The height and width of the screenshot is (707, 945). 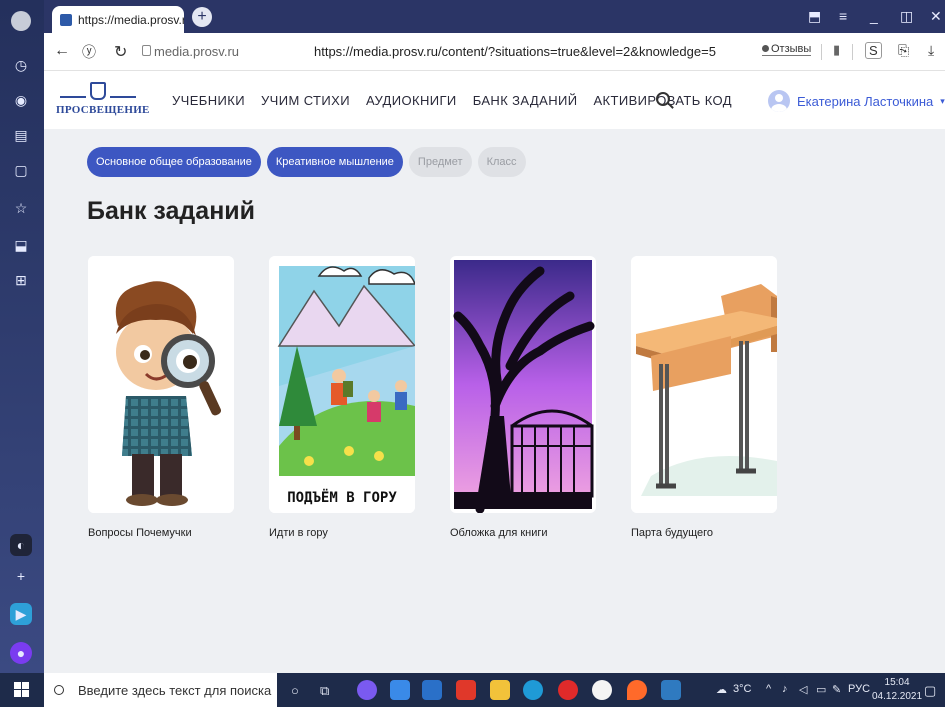 What do you see at coordinates (89, 52) in the screenshot?
I see `yandex-icon: ⓨ` at bounding box center [89, 52].